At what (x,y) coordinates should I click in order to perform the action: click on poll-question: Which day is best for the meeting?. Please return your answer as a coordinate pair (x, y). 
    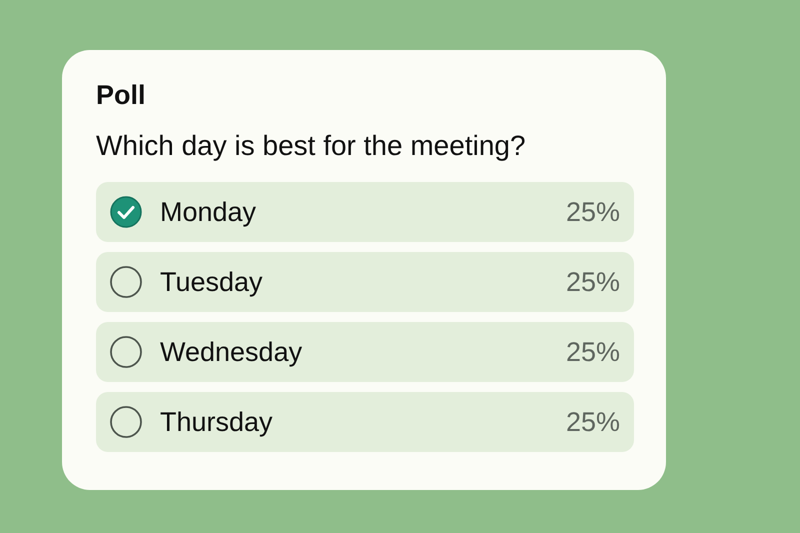
    Looking at the image, I should click on (311, 146).